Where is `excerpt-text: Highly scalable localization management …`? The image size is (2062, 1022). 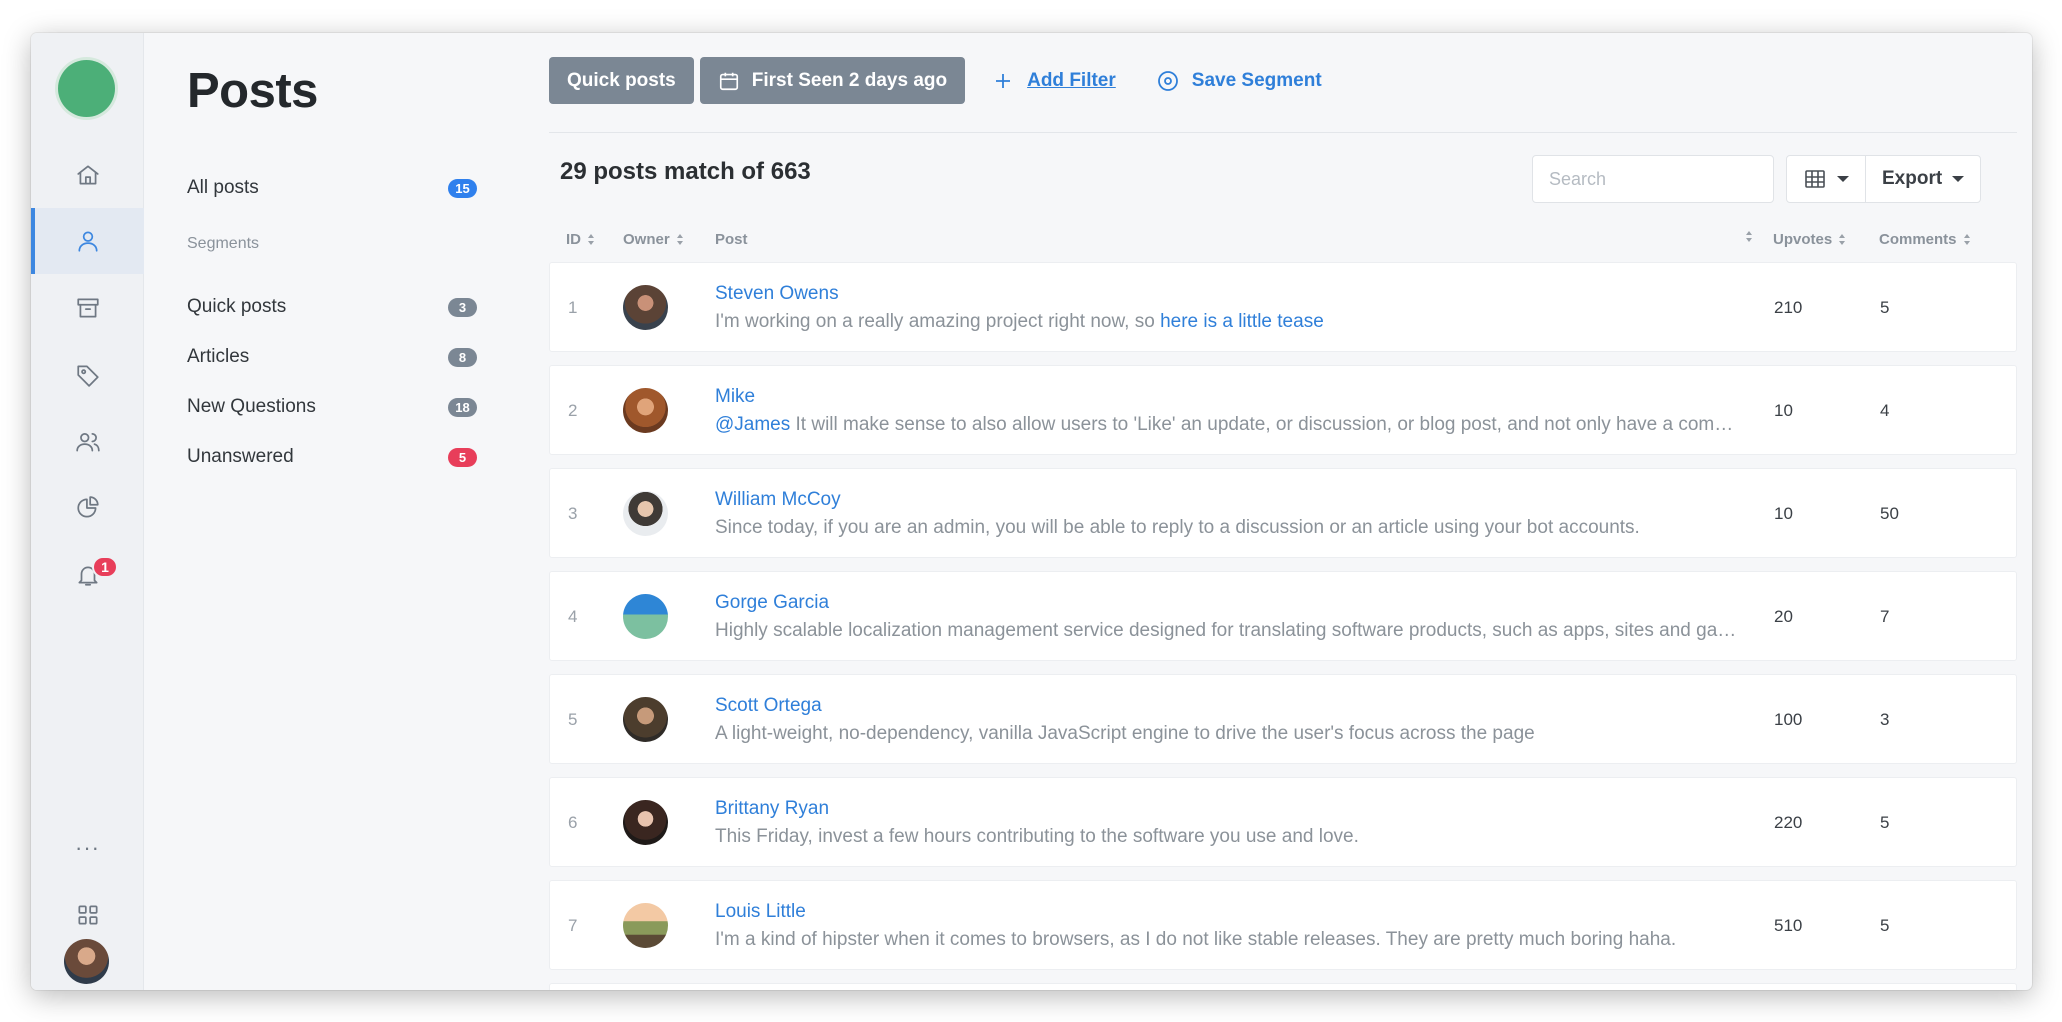 excerpt-text: Highly scalable localization management … is located at coordinates (1230, 630).